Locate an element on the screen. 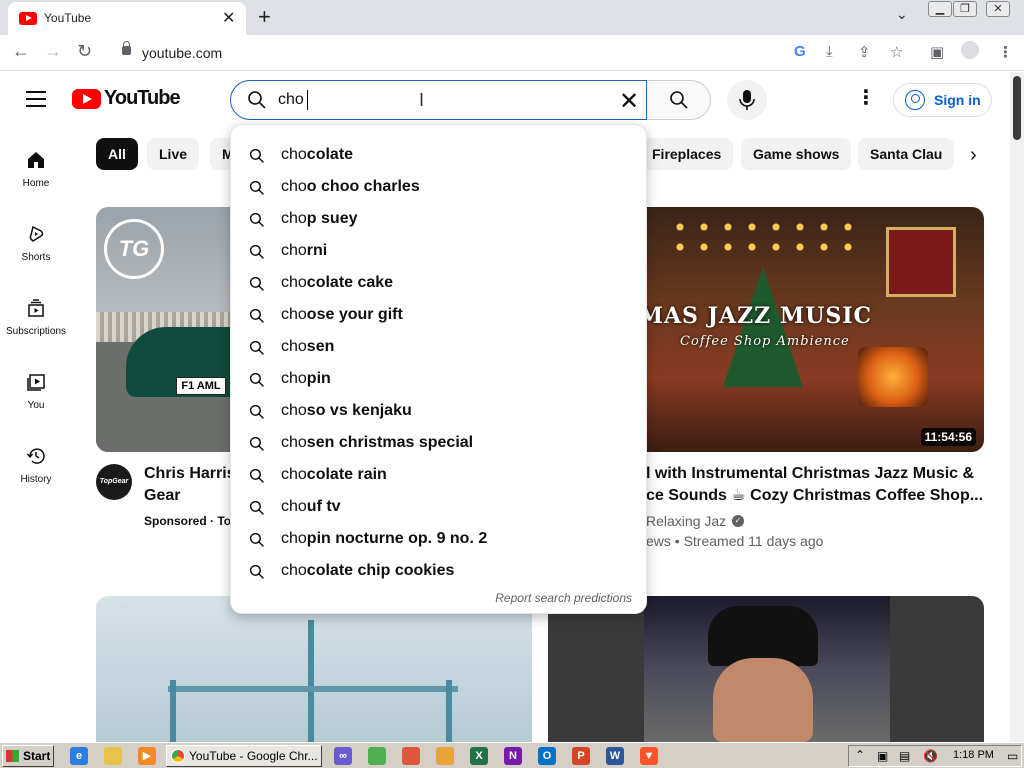 The height and width of the screenshot is (768, 1024). back-icon: ← is located at coordinates (21, 51).